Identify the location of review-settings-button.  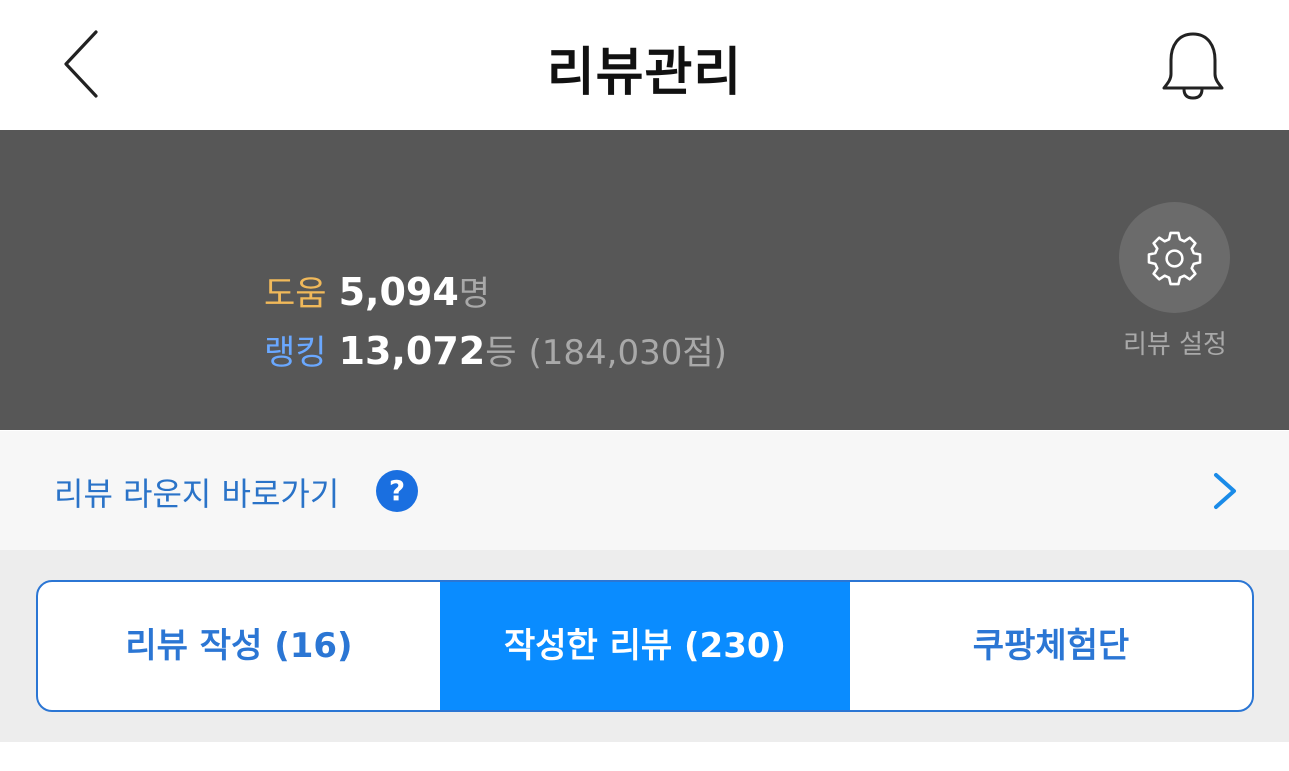
(1174, 257).